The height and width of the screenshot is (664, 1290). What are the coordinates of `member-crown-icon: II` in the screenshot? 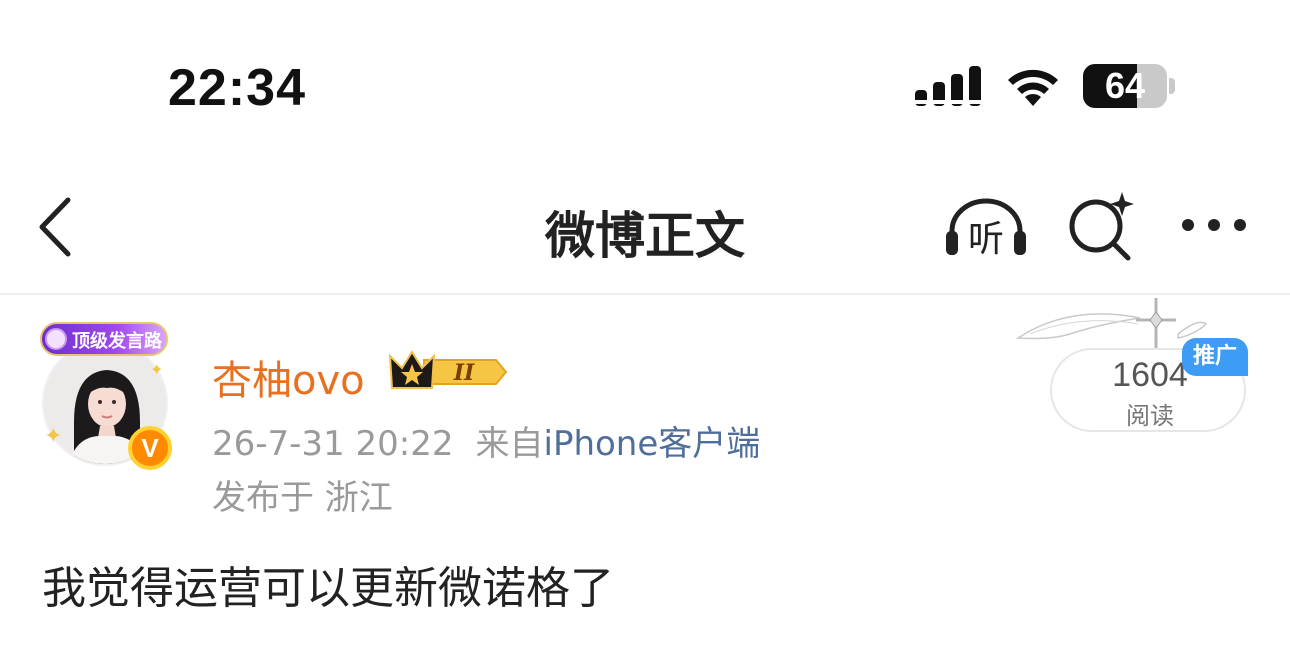 It's located at (449, 372).